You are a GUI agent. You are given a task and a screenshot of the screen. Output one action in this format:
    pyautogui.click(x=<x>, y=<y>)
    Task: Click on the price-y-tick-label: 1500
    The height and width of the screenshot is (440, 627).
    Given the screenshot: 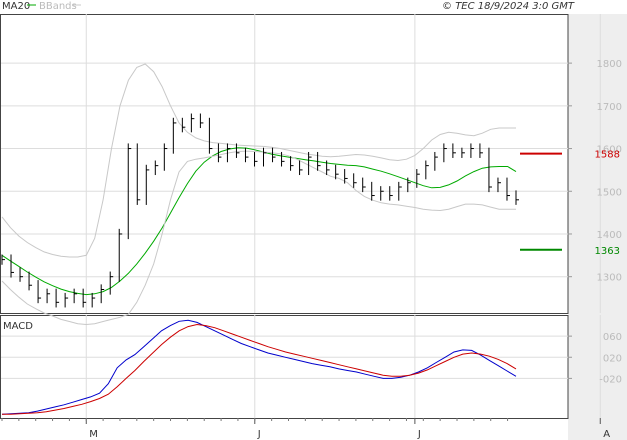 What is the action you would take?
    pyautogui.click(x=609, y=192)
    